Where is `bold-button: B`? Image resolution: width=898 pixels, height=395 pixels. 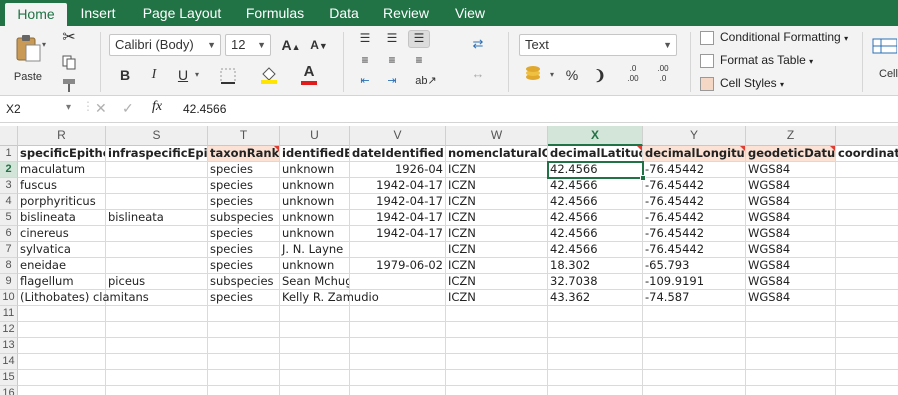
bold-button: B is located at coordinates (125, 75).